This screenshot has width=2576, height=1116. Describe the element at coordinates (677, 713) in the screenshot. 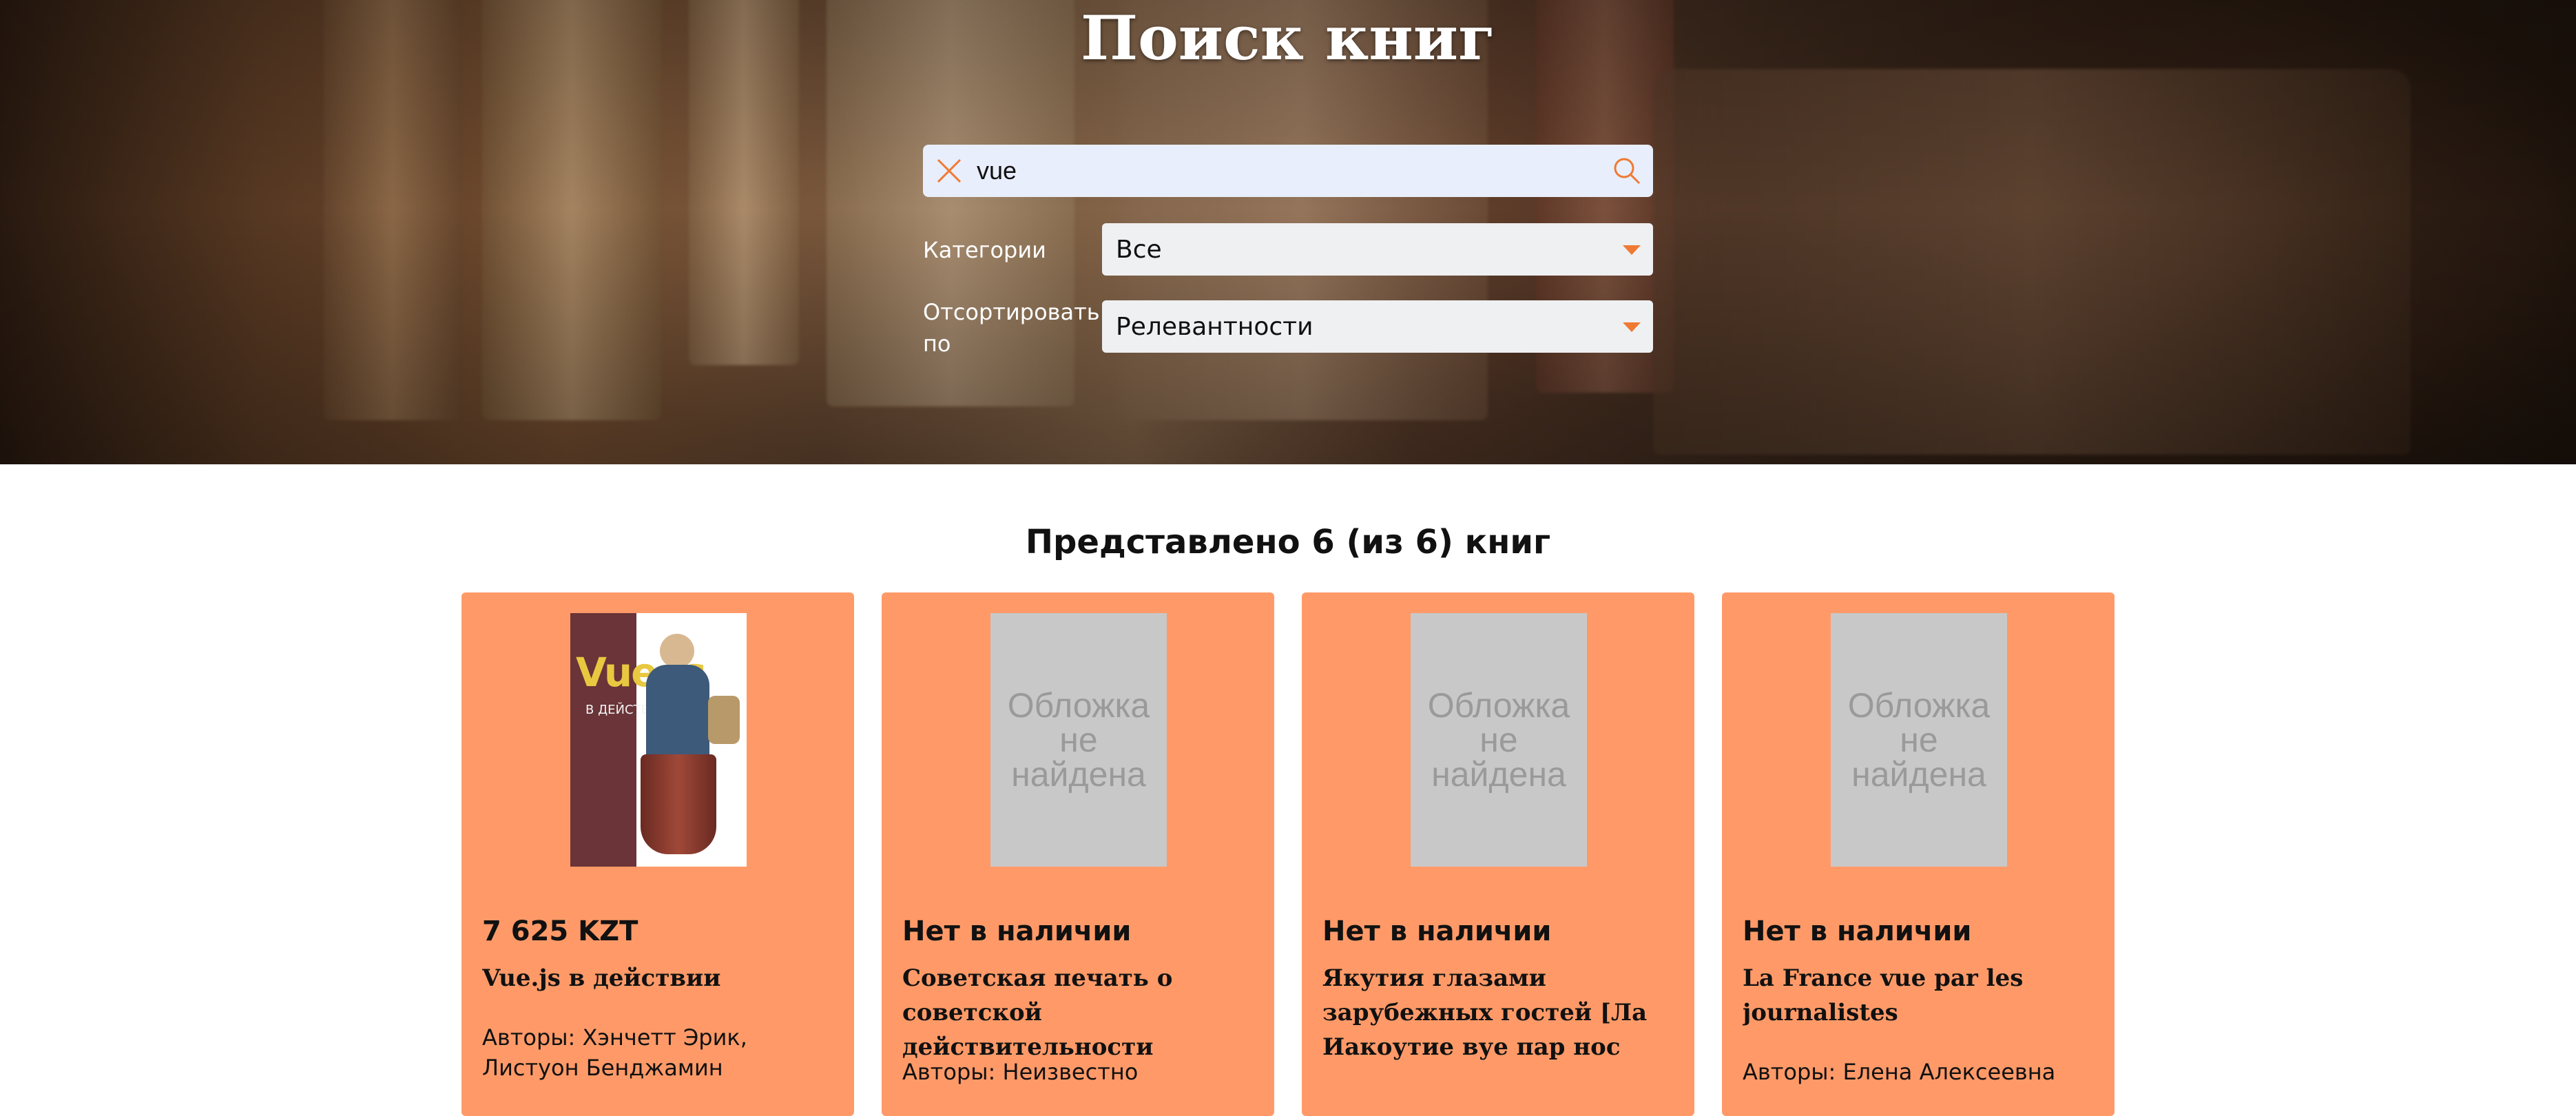

I see `cover-figure-body` at that location.